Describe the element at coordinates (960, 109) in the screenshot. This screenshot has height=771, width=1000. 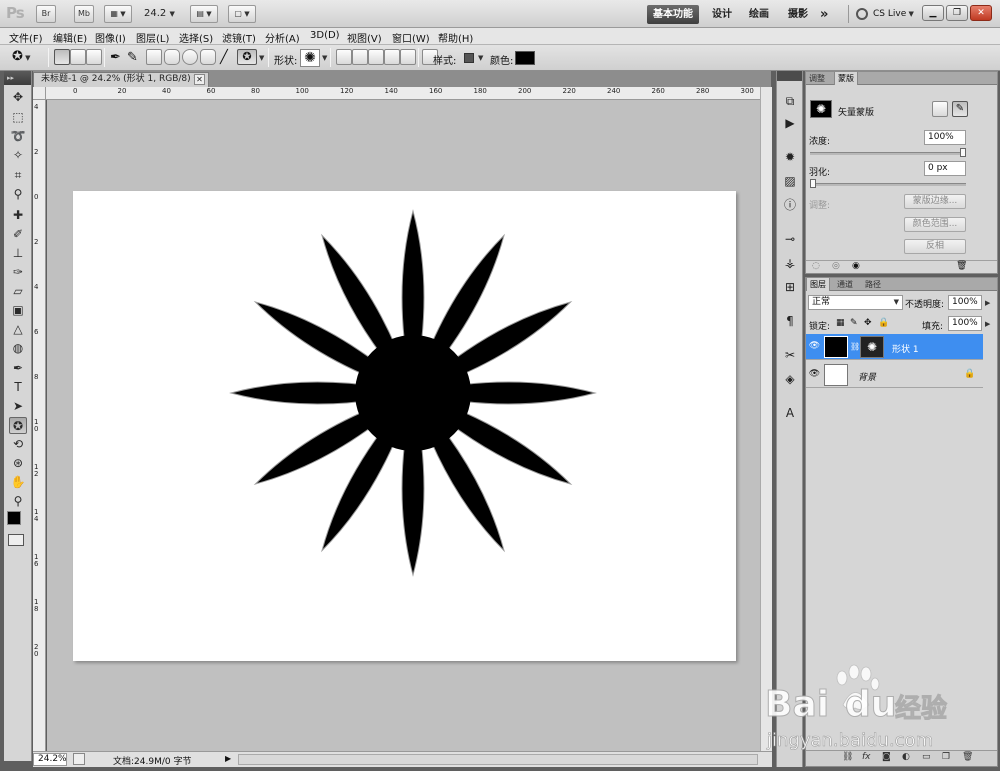
I see `select-vector-mask-button: ✎` at that location.